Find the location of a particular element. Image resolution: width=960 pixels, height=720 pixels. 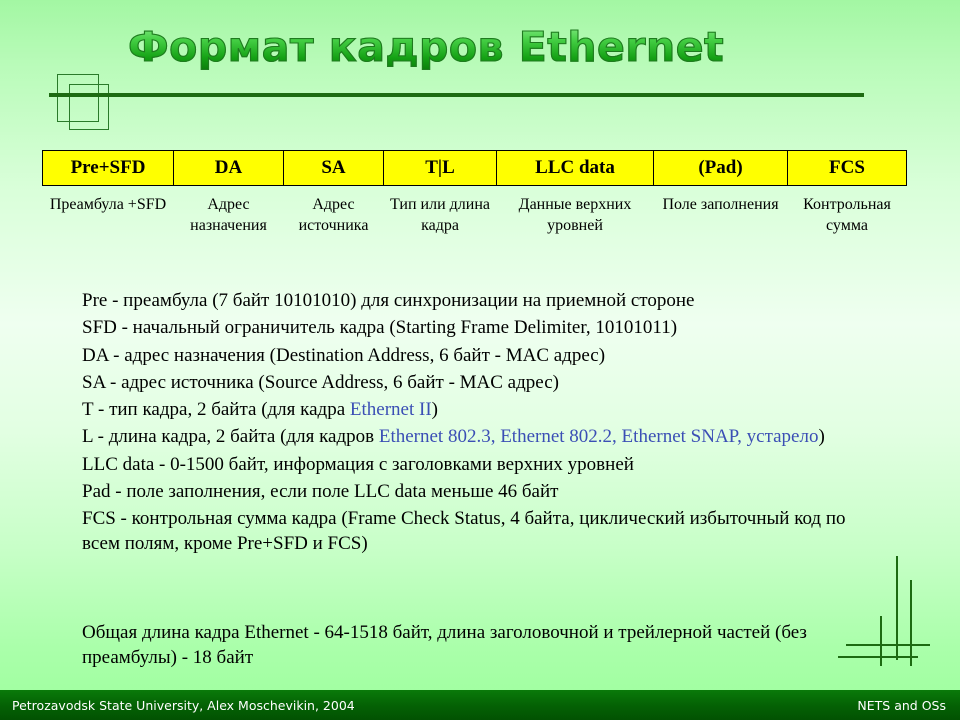

frame-desc-llc-data: Данные верхних уровней is located at coordinates (575, 215).